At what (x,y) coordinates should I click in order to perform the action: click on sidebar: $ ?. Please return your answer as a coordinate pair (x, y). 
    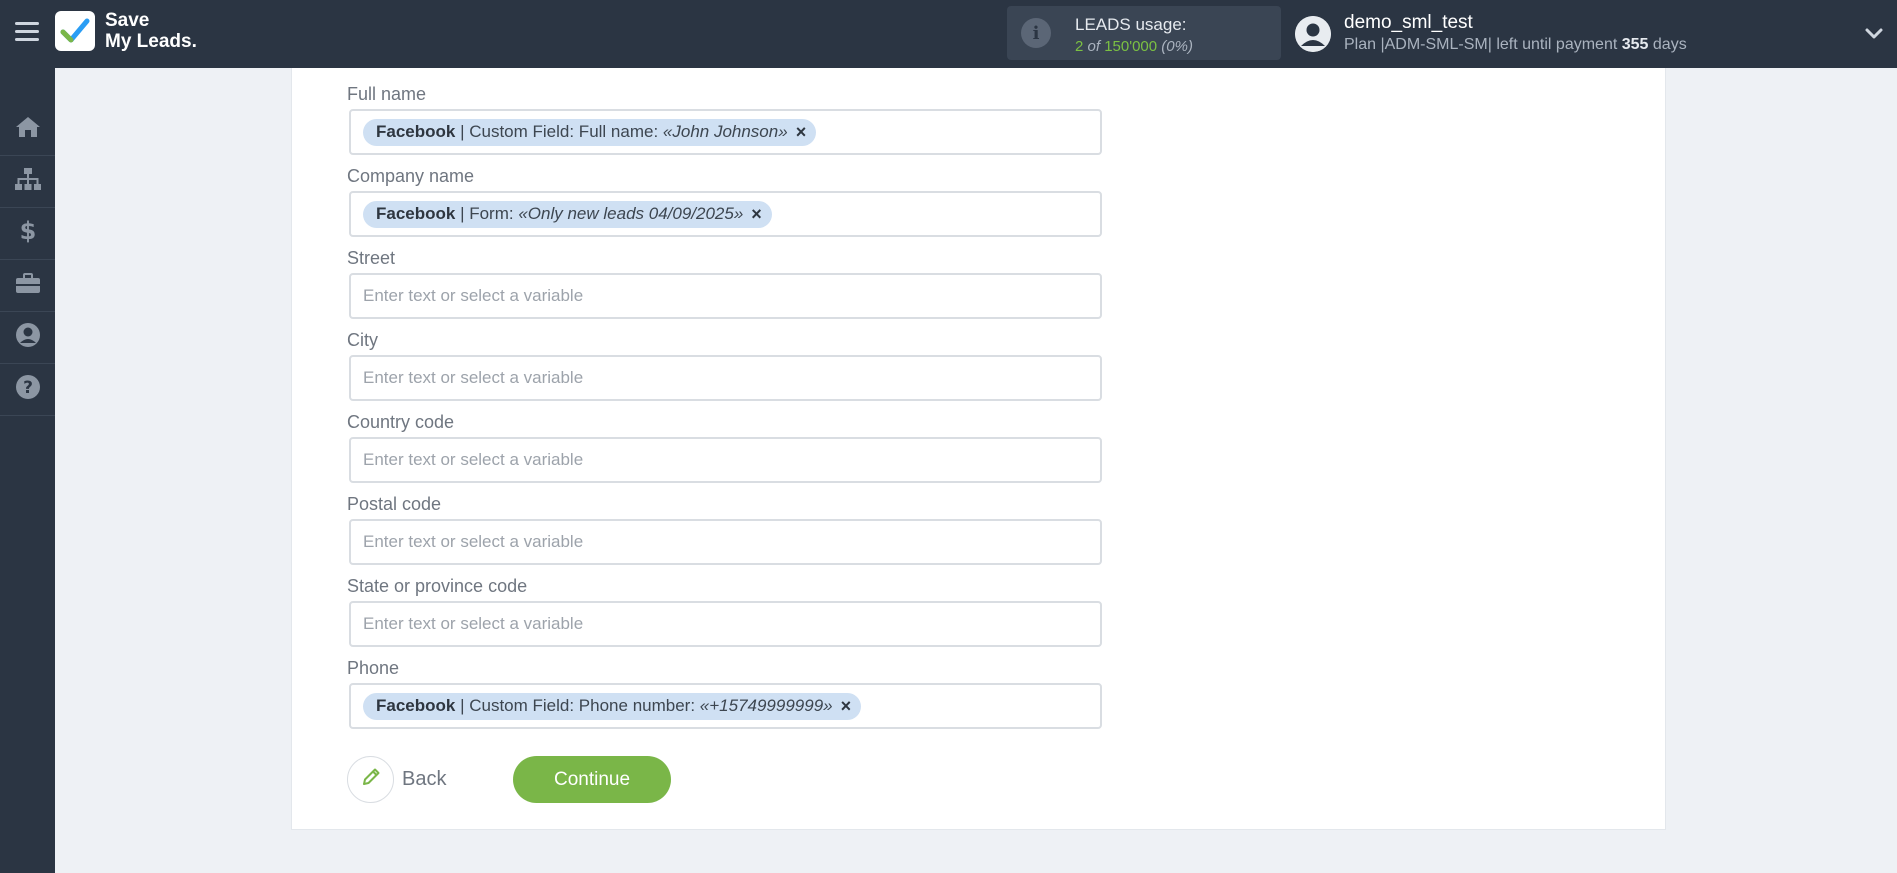
    Looking at the image, I should click on (27, 470).